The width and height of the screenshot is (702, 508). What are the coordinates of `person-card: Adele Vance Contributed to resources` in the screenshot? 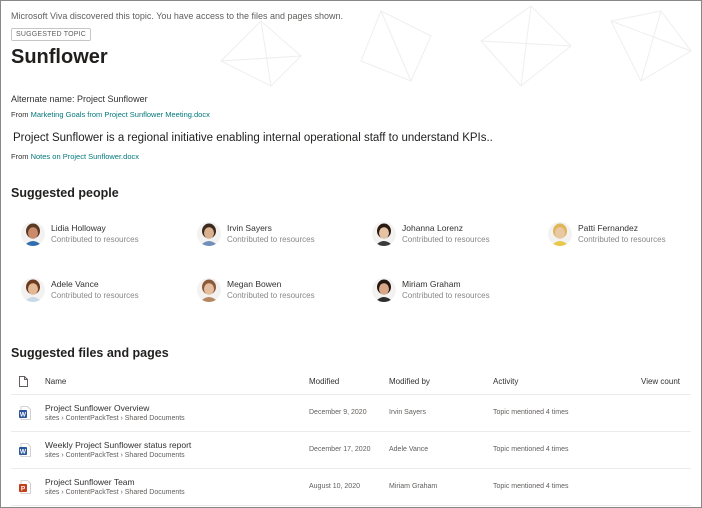 It's located at (80, 290).